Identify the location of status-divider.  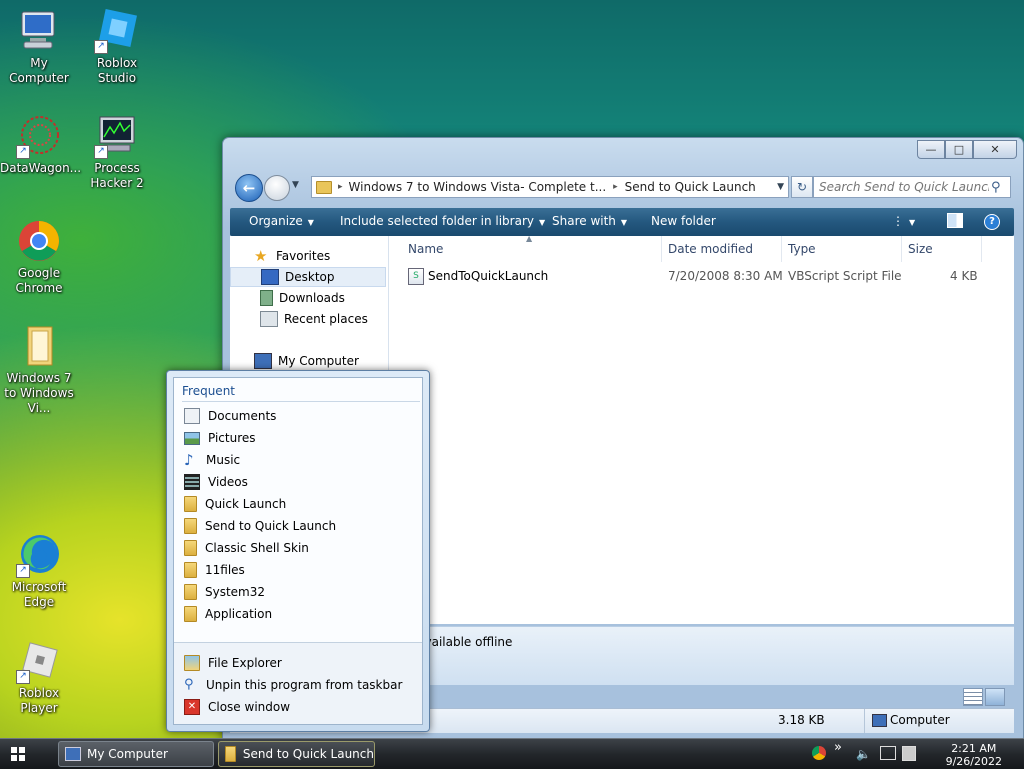
(864, 721).